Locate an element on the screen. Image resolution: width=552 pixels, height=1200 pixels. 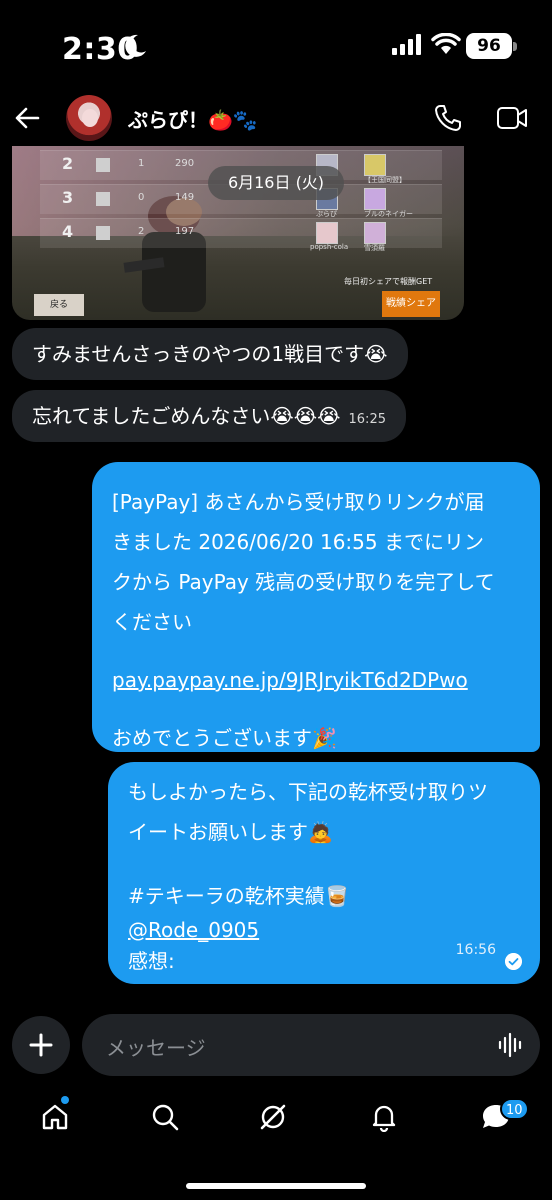
daily-share-text: 毎日初シェアで報酬GET is located at coordinates (388, 281).